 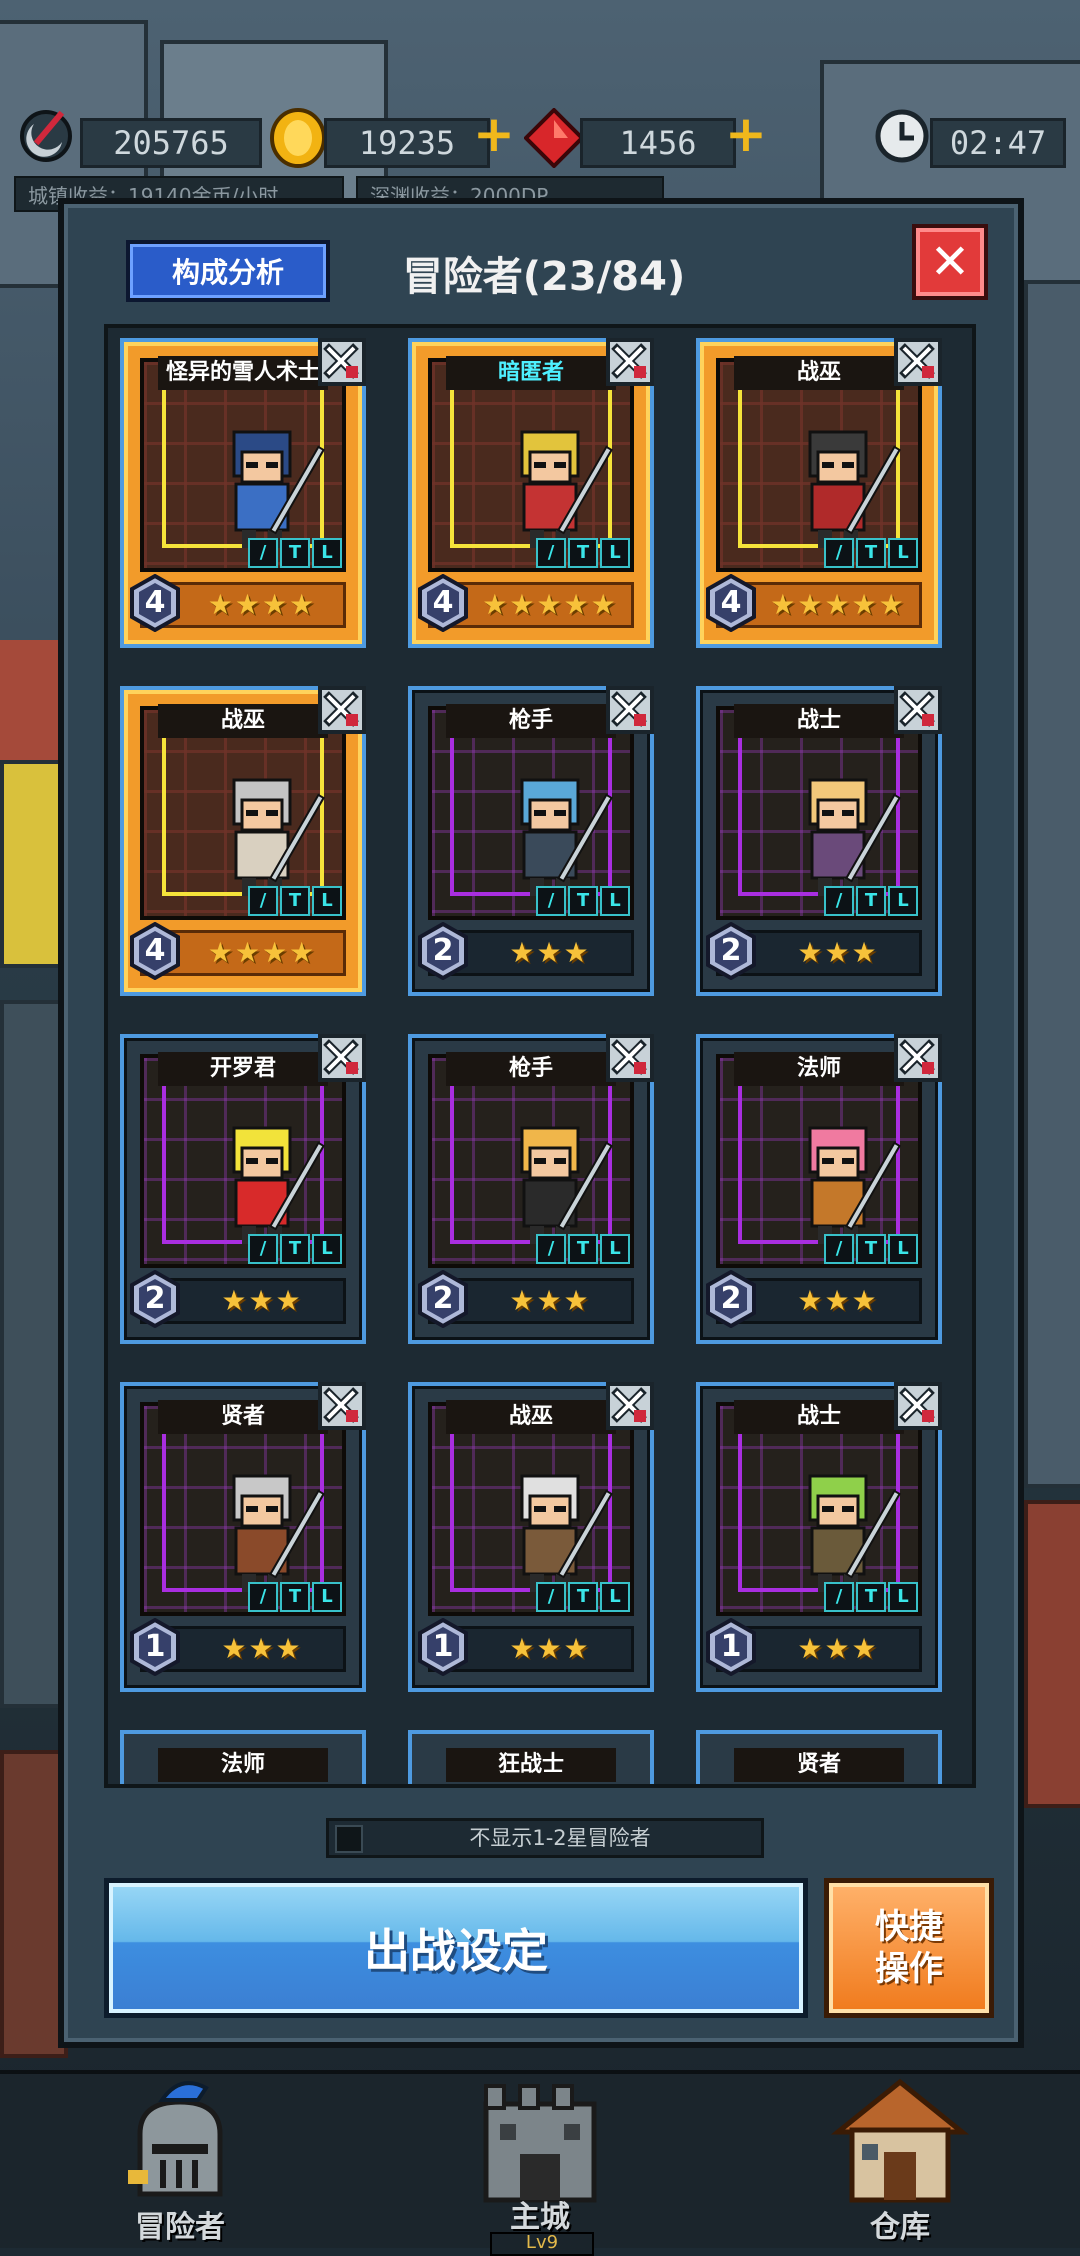 What do you see at coordinates (560, 1838) in the screenshot?
I see `filter-label: 不显示1-2星冒险者` at bounding box center [560, 1838].